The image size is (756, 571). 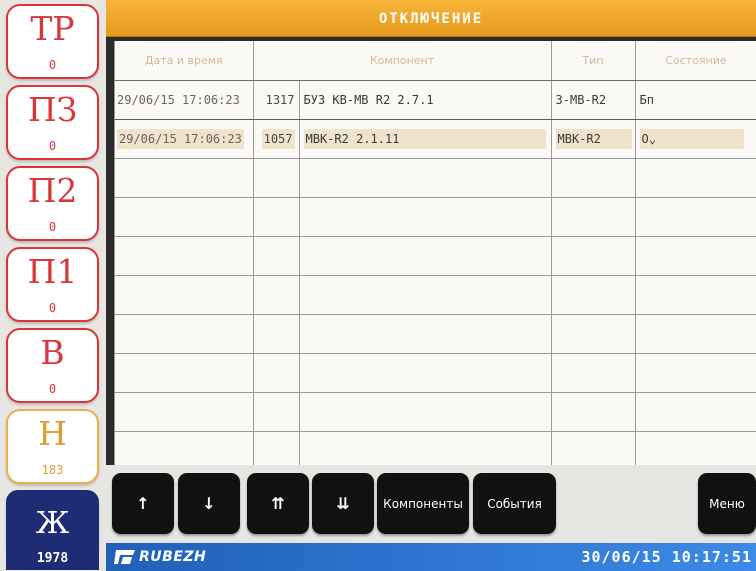 What do you see at coordinates (695, 100) in the screenshot?
I see `cell-state: Бп` at bounding box center [695, 100].